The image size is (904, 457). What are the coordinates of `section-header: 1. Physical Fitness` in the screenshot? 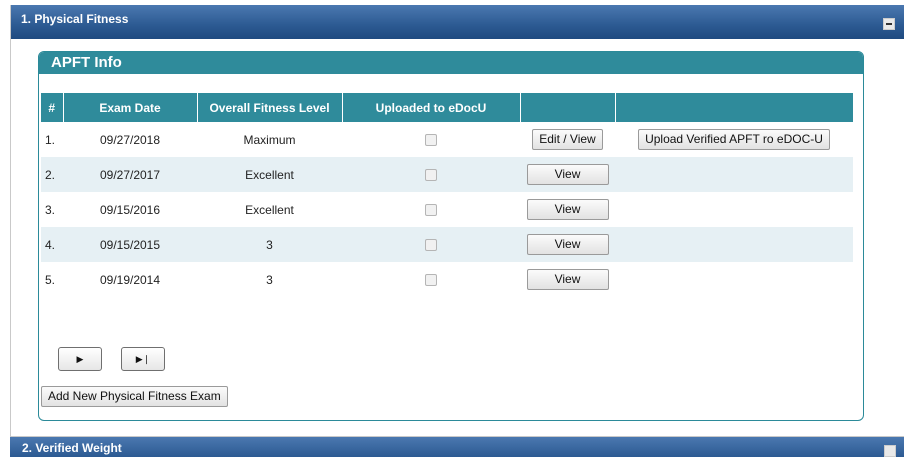 It's located at (457, 22).